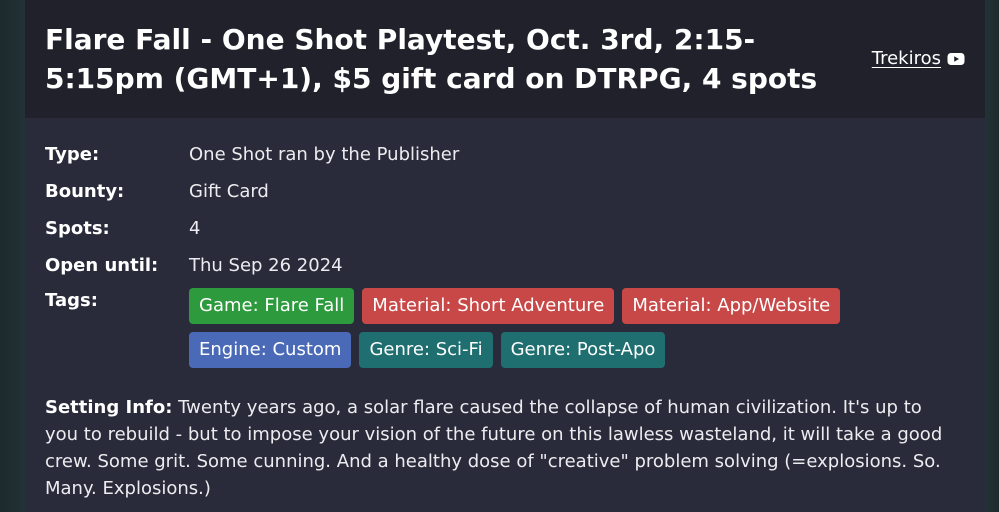 Image resolution: width=999 pixels, height=512 pixels. What do you see at coordinates (102, 265) in the screenshot?
I see `open-until-label: Open until:` at bounding box center [102, 265].